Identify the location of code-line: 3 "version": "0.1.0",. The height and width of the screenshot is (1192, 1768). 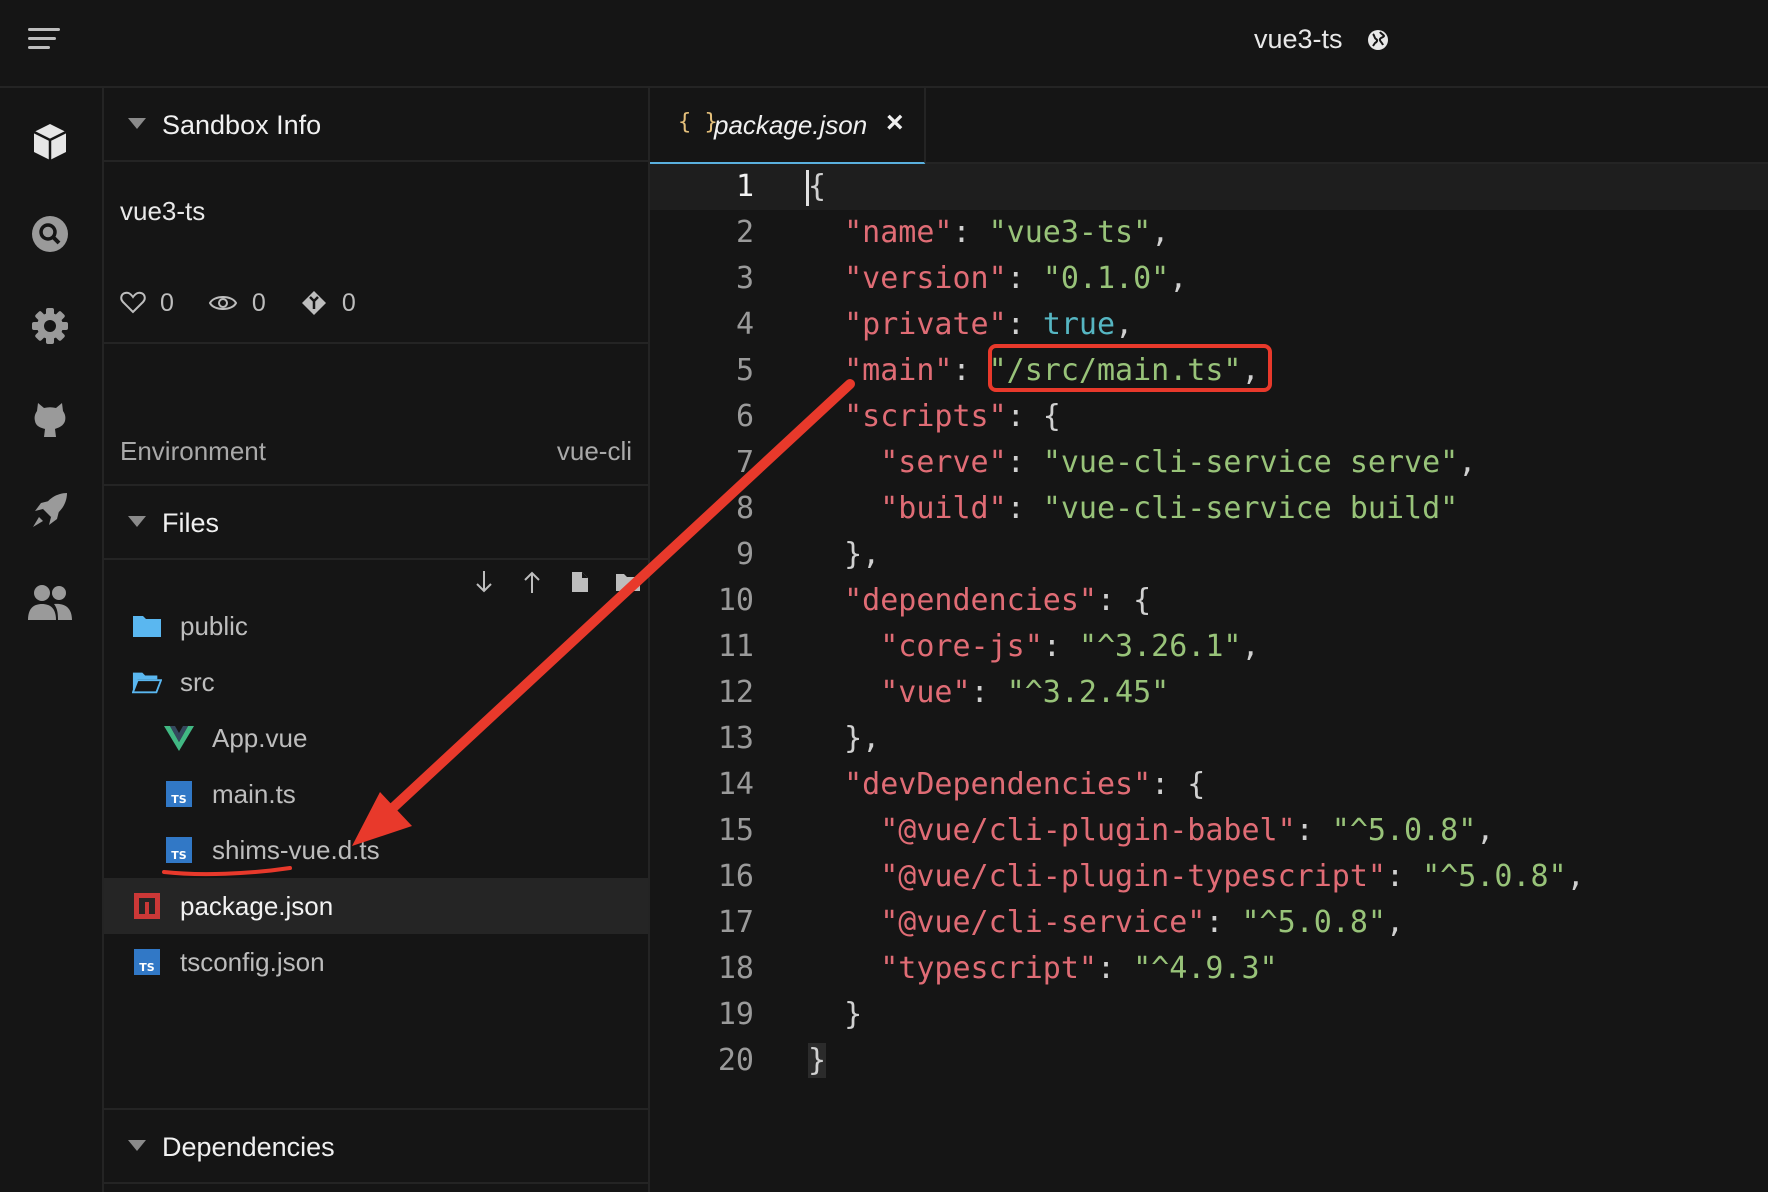
(1209, 279).